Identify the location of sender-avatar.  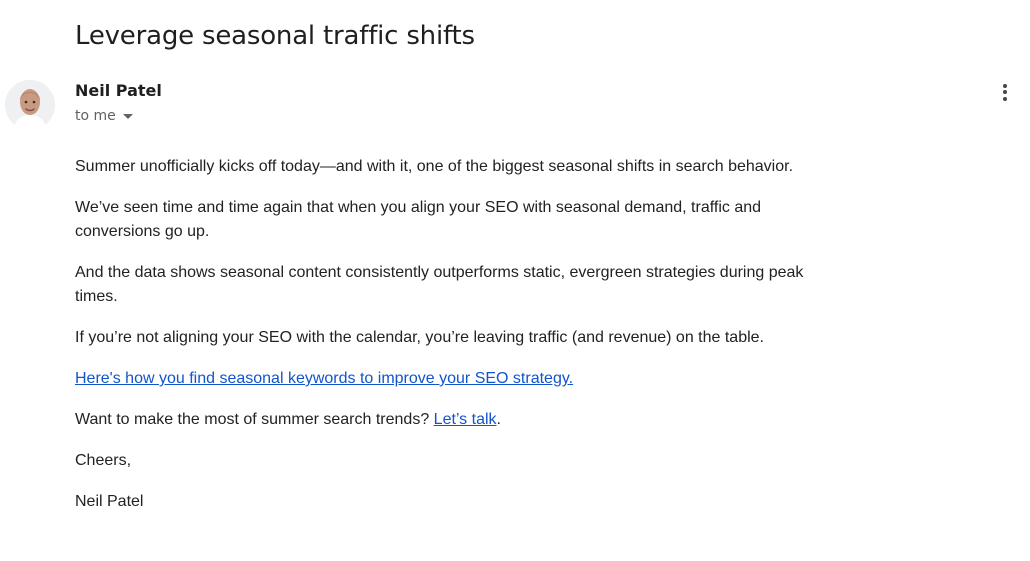
(30, 105).